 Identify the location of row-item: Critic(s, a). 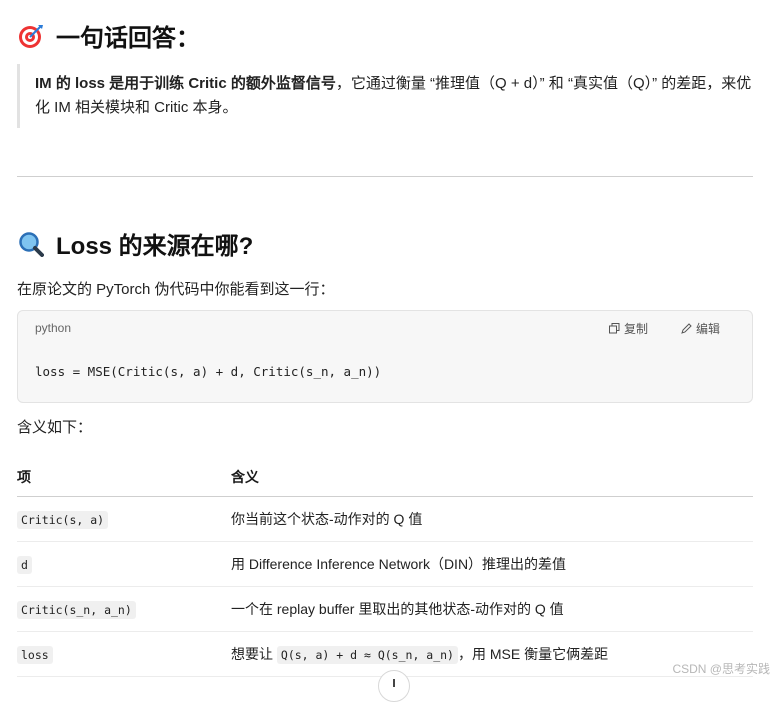
(63, 520).